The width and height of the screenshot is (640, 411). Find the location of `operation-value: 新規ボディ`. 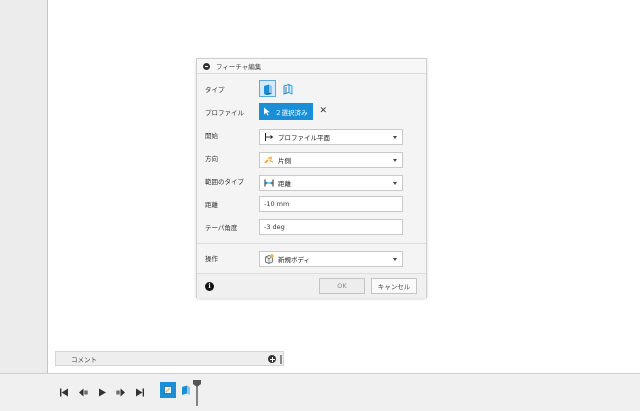

operation-value: 新規ボディ is located at coordinates (294, 260).